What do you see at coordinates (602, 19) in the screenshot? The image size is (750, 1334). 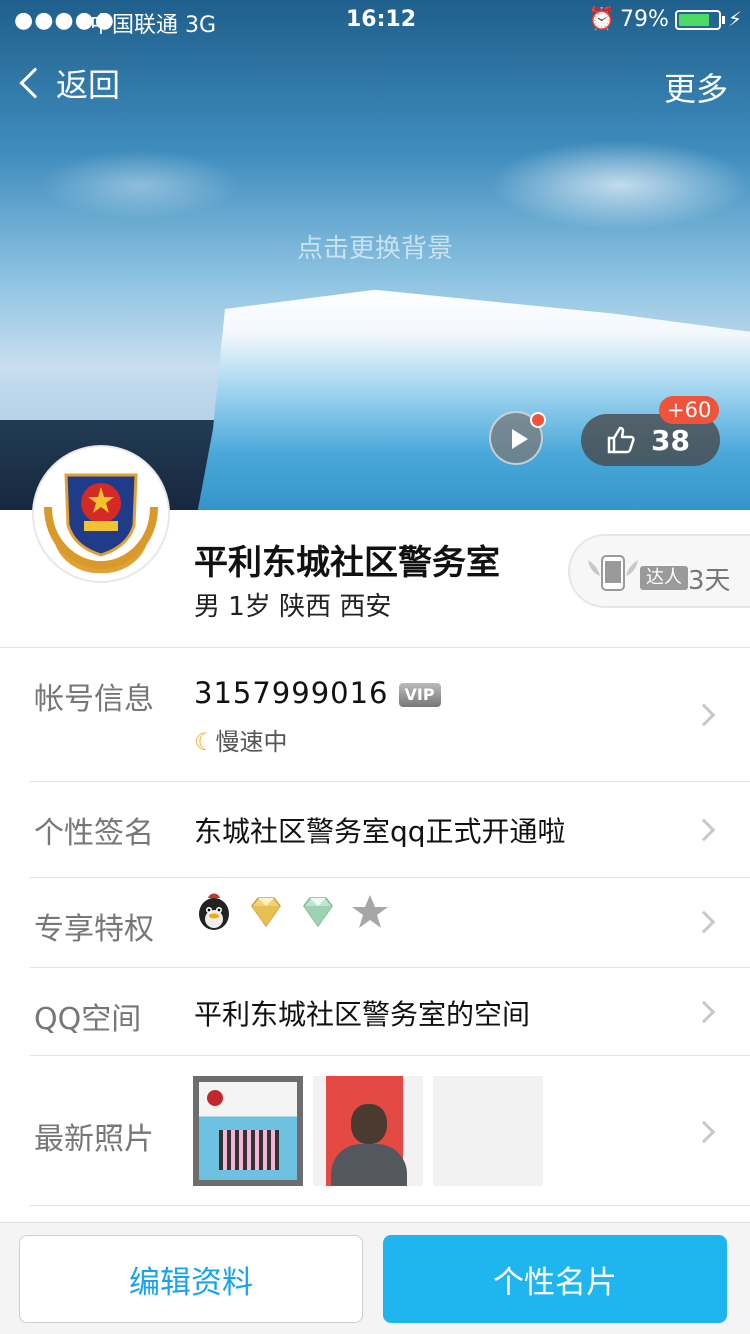 I see `alarm-clock-icon: ⏰` at bounding box center [602, 19].